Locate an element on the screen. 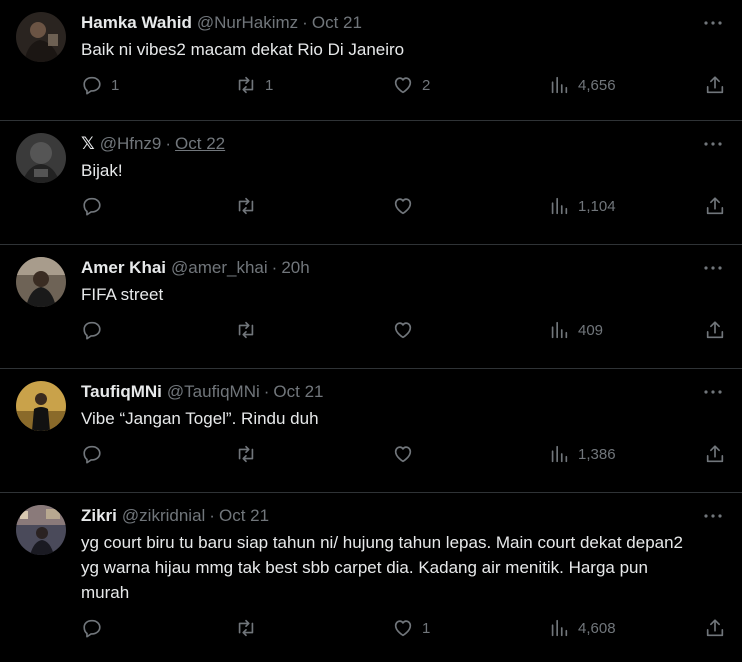  action-bar: 1,386 is located at coordinates (402, 455).